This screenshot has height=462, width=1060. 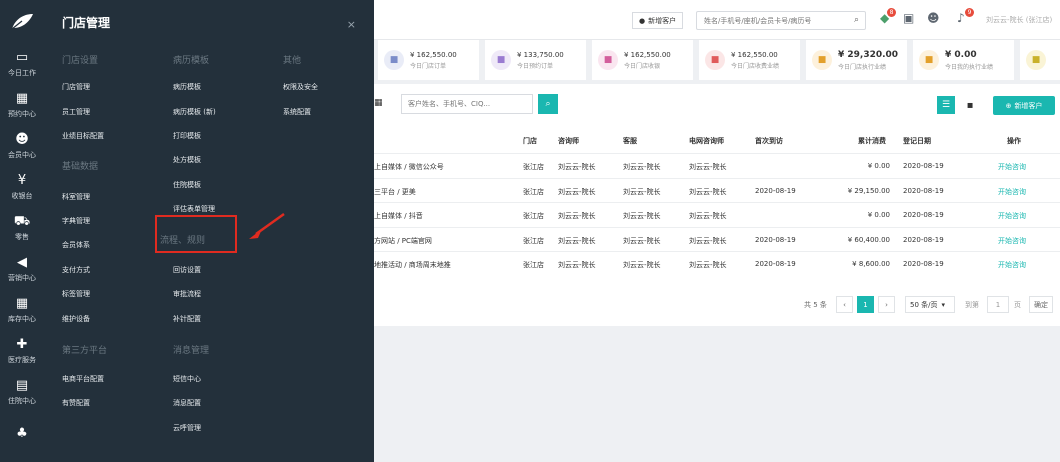 I want to click on flyout-item: 会员体系, so click(x=76, y=245).